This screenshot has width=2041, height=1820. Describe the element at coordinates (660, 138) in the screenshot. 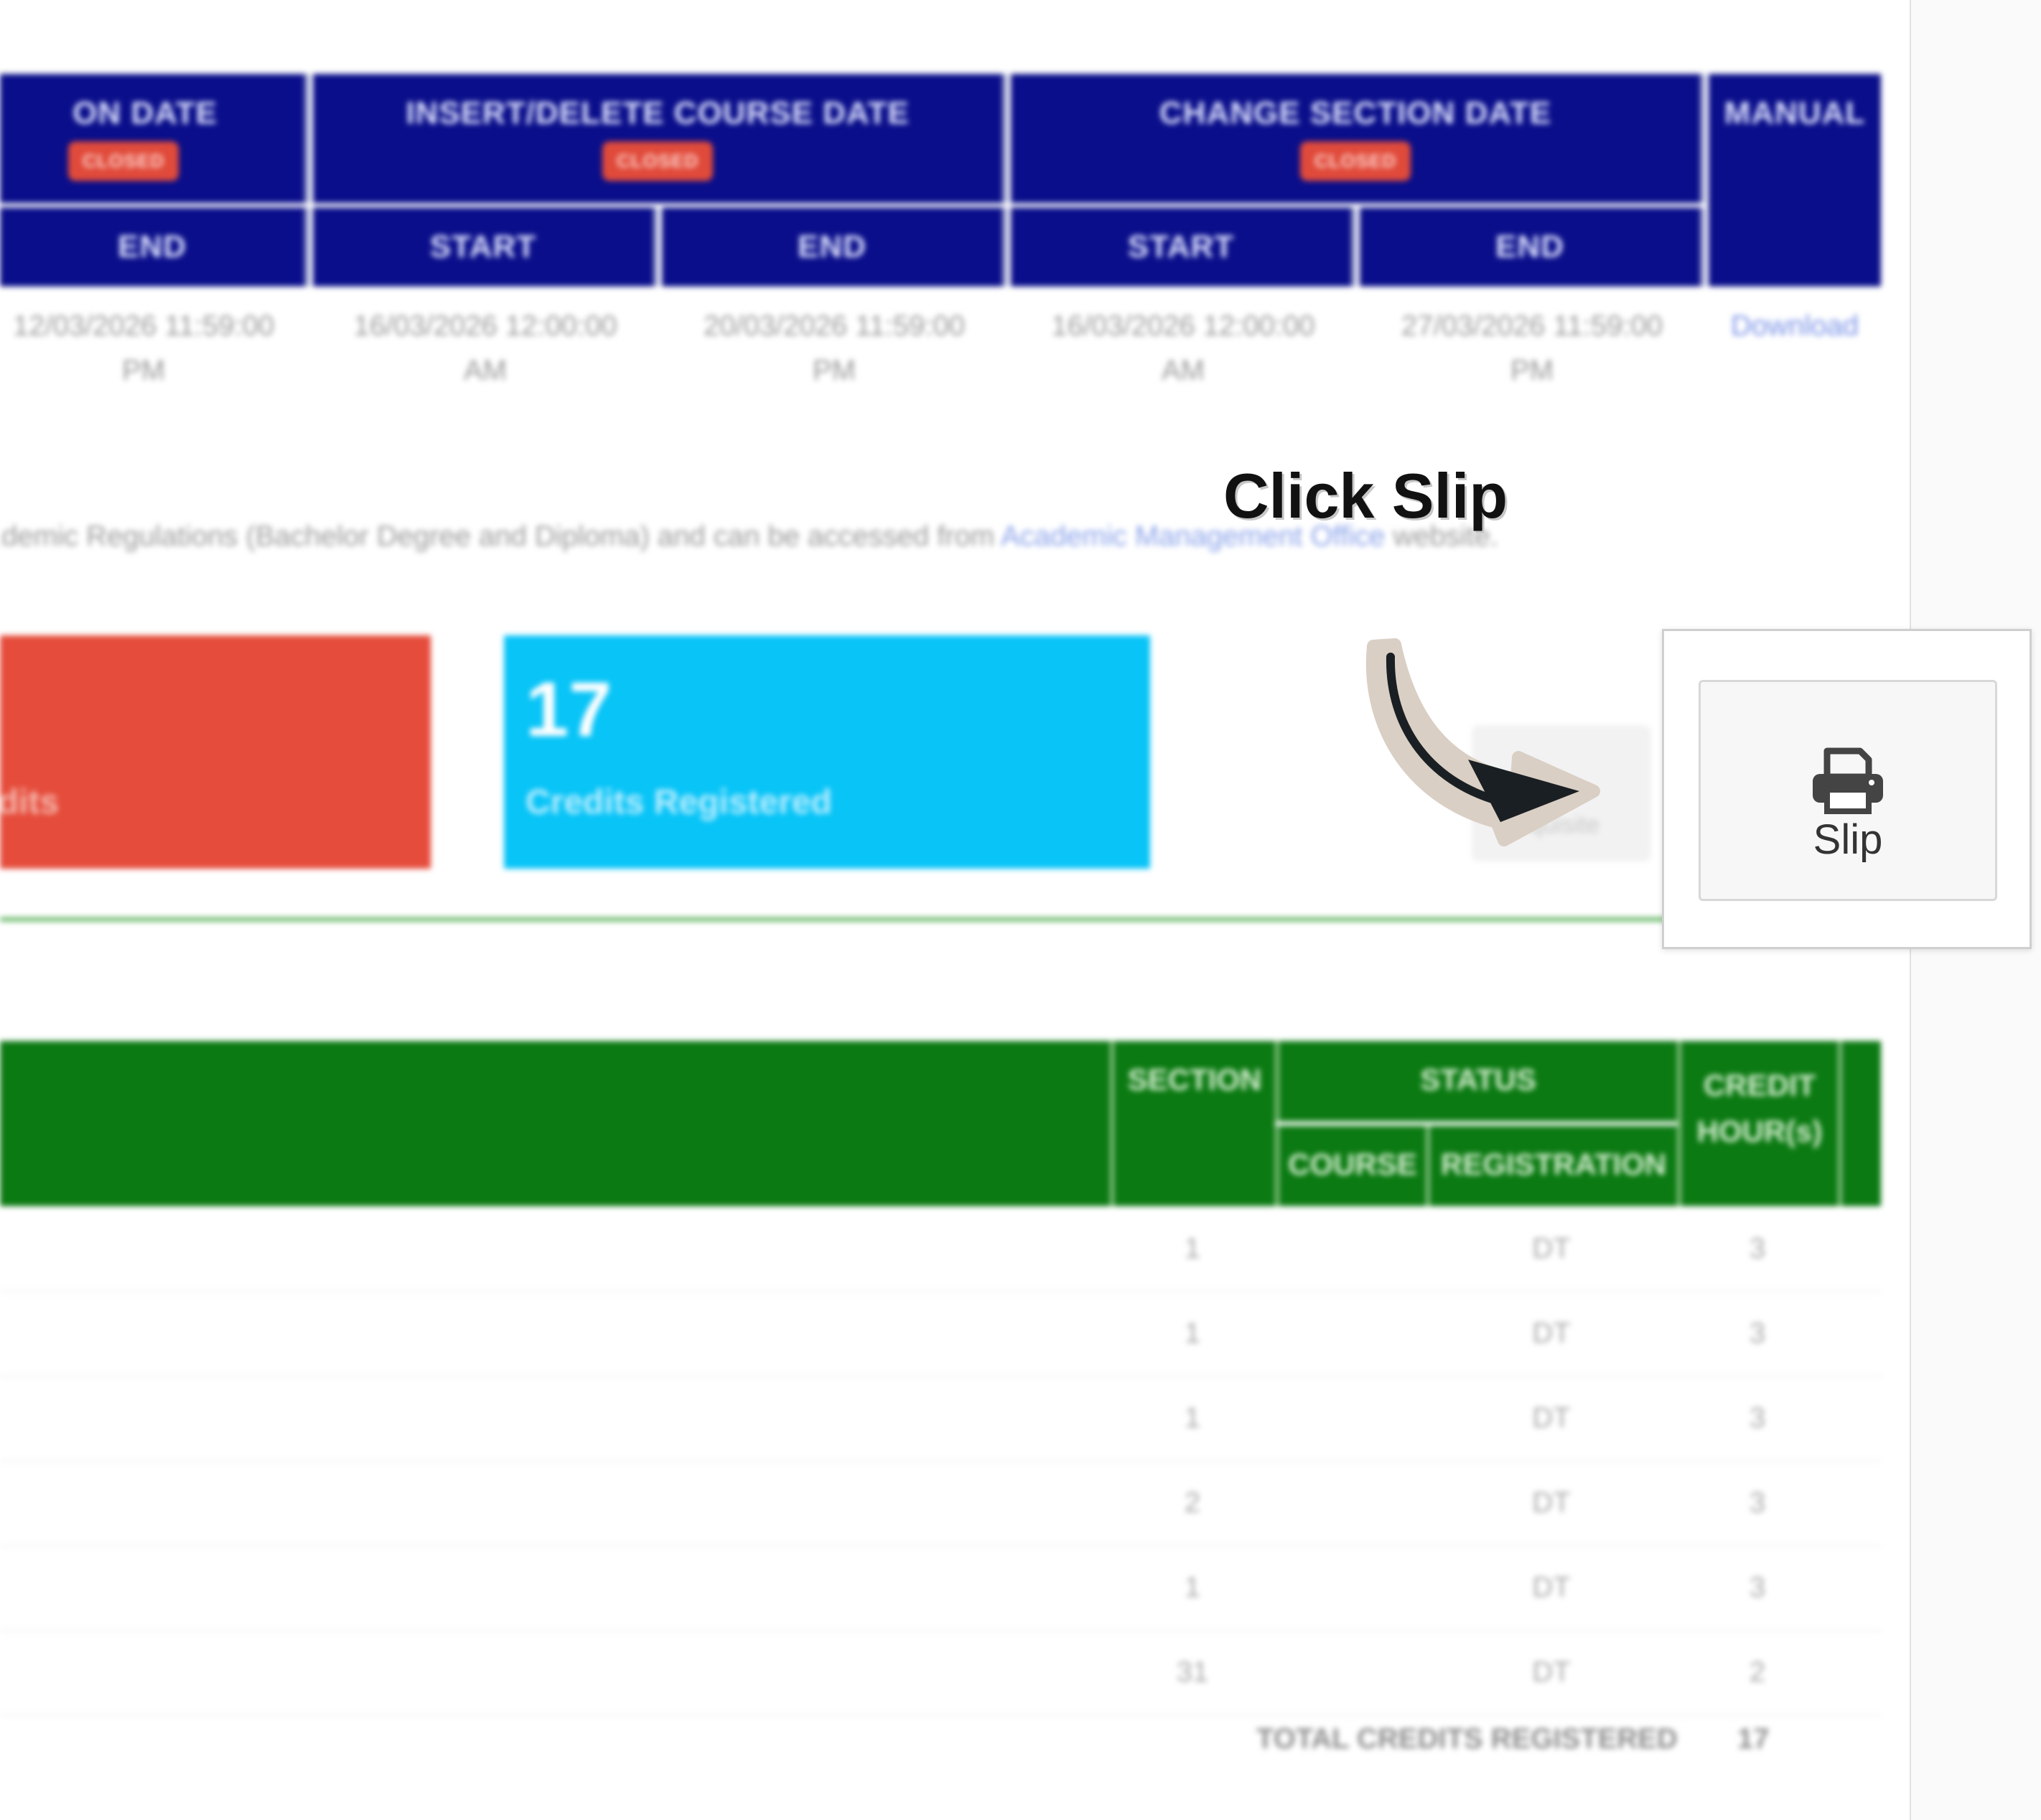

I see `insert-delete-header: INSERT/DELETE COURSE DATE CLOSED` at that location.